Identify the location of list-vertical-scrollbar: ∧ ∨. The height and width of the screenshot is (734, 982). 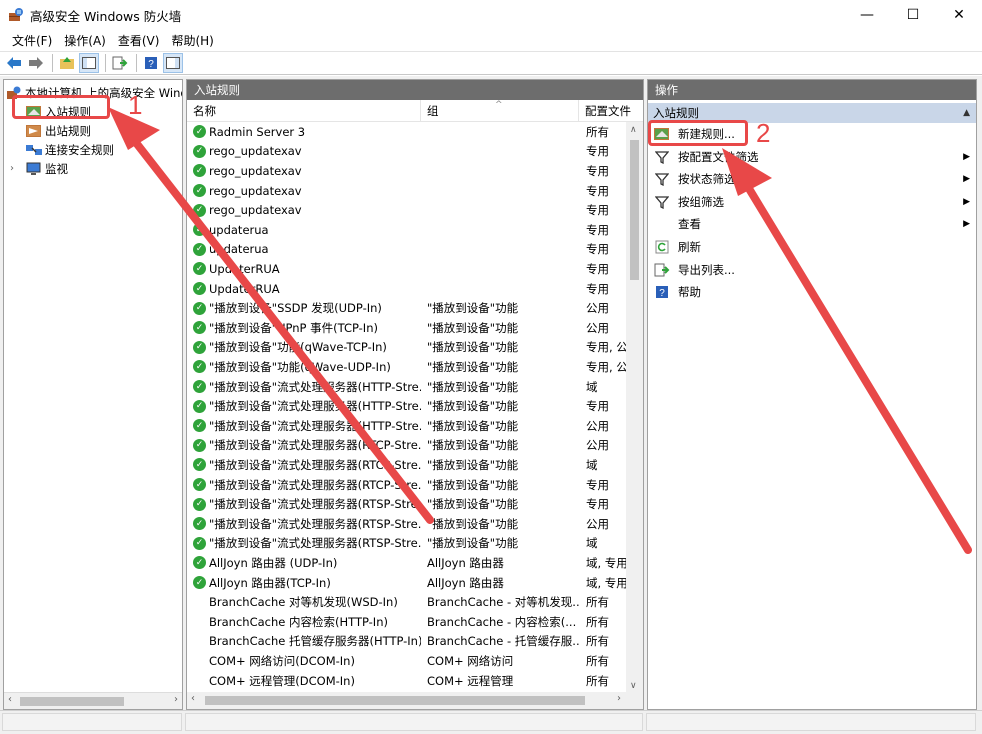
(634, 408).